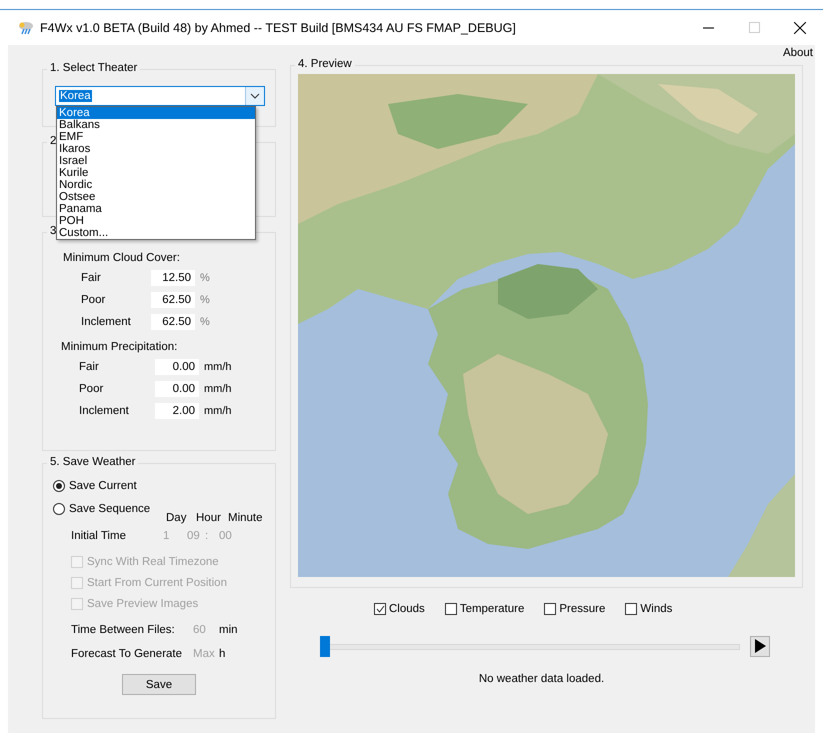  I want to click on theater-combo: Korea, so click(160, 96).